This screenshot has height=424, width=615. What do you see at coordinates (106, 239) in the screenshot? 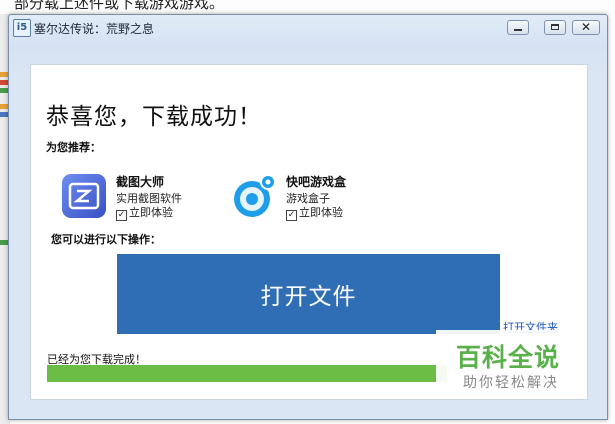
I see `operations-label: 您可以进行以下操作：` at bounding box center [106, 239].